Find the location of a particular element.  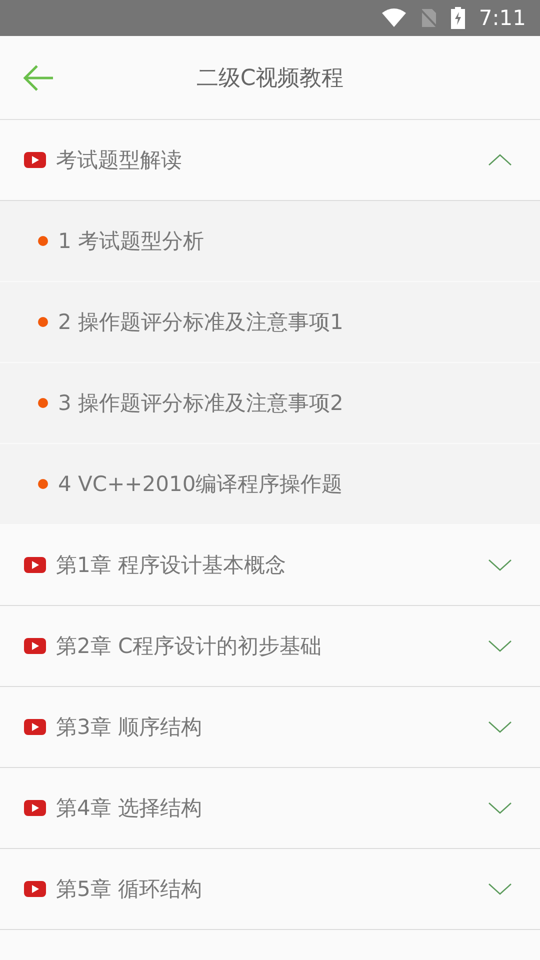

chapter-row: 第5章 循环结构 is located at coordinates (270, 889).